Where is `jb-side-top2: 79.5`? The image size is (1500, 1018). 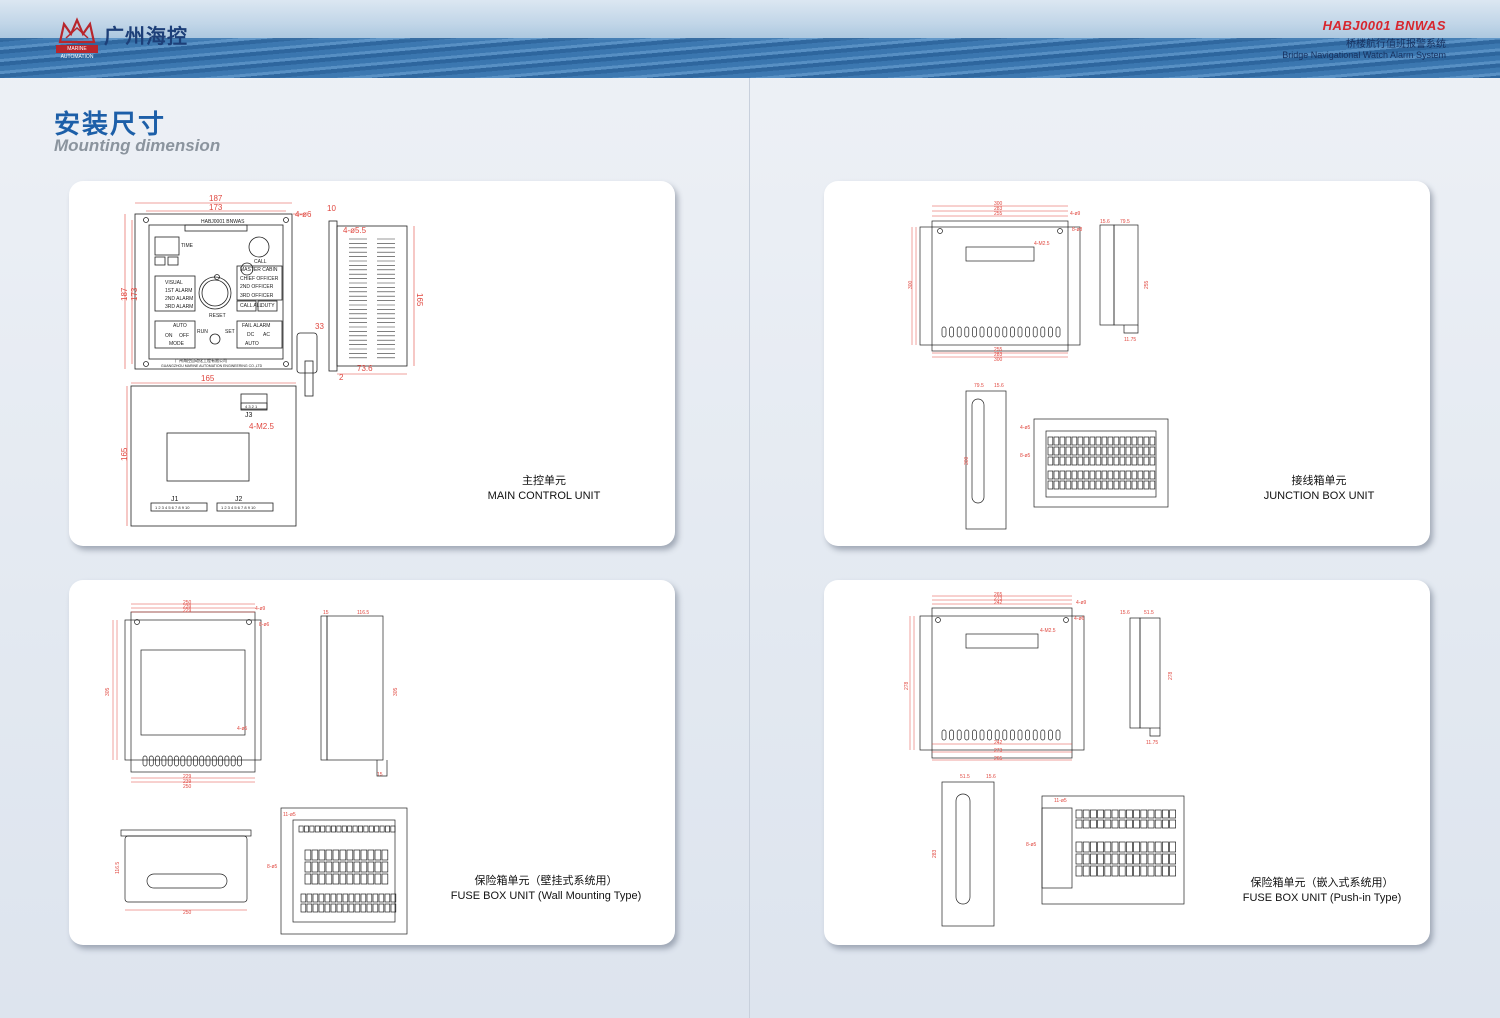
jb-side-top2: 79.5 is located at coordinates (1125, 222).